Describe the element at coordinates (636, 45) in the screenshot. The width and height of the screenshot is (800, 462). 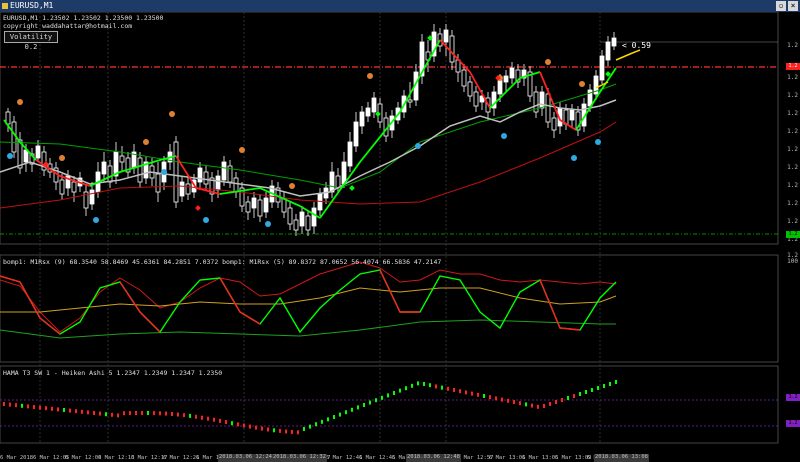
I see `callout-text: < 0.59` at that location.